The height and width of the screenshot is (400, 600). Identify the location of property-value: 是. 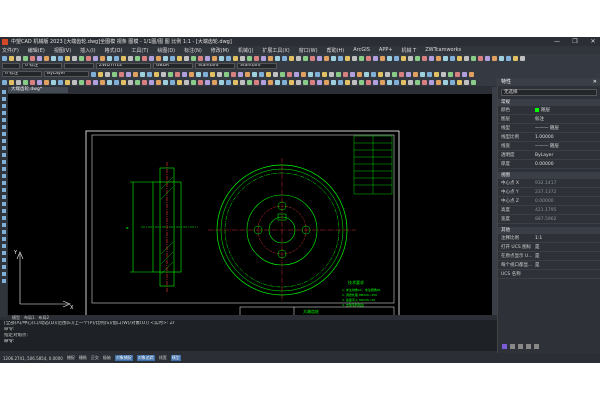
(566, 247).